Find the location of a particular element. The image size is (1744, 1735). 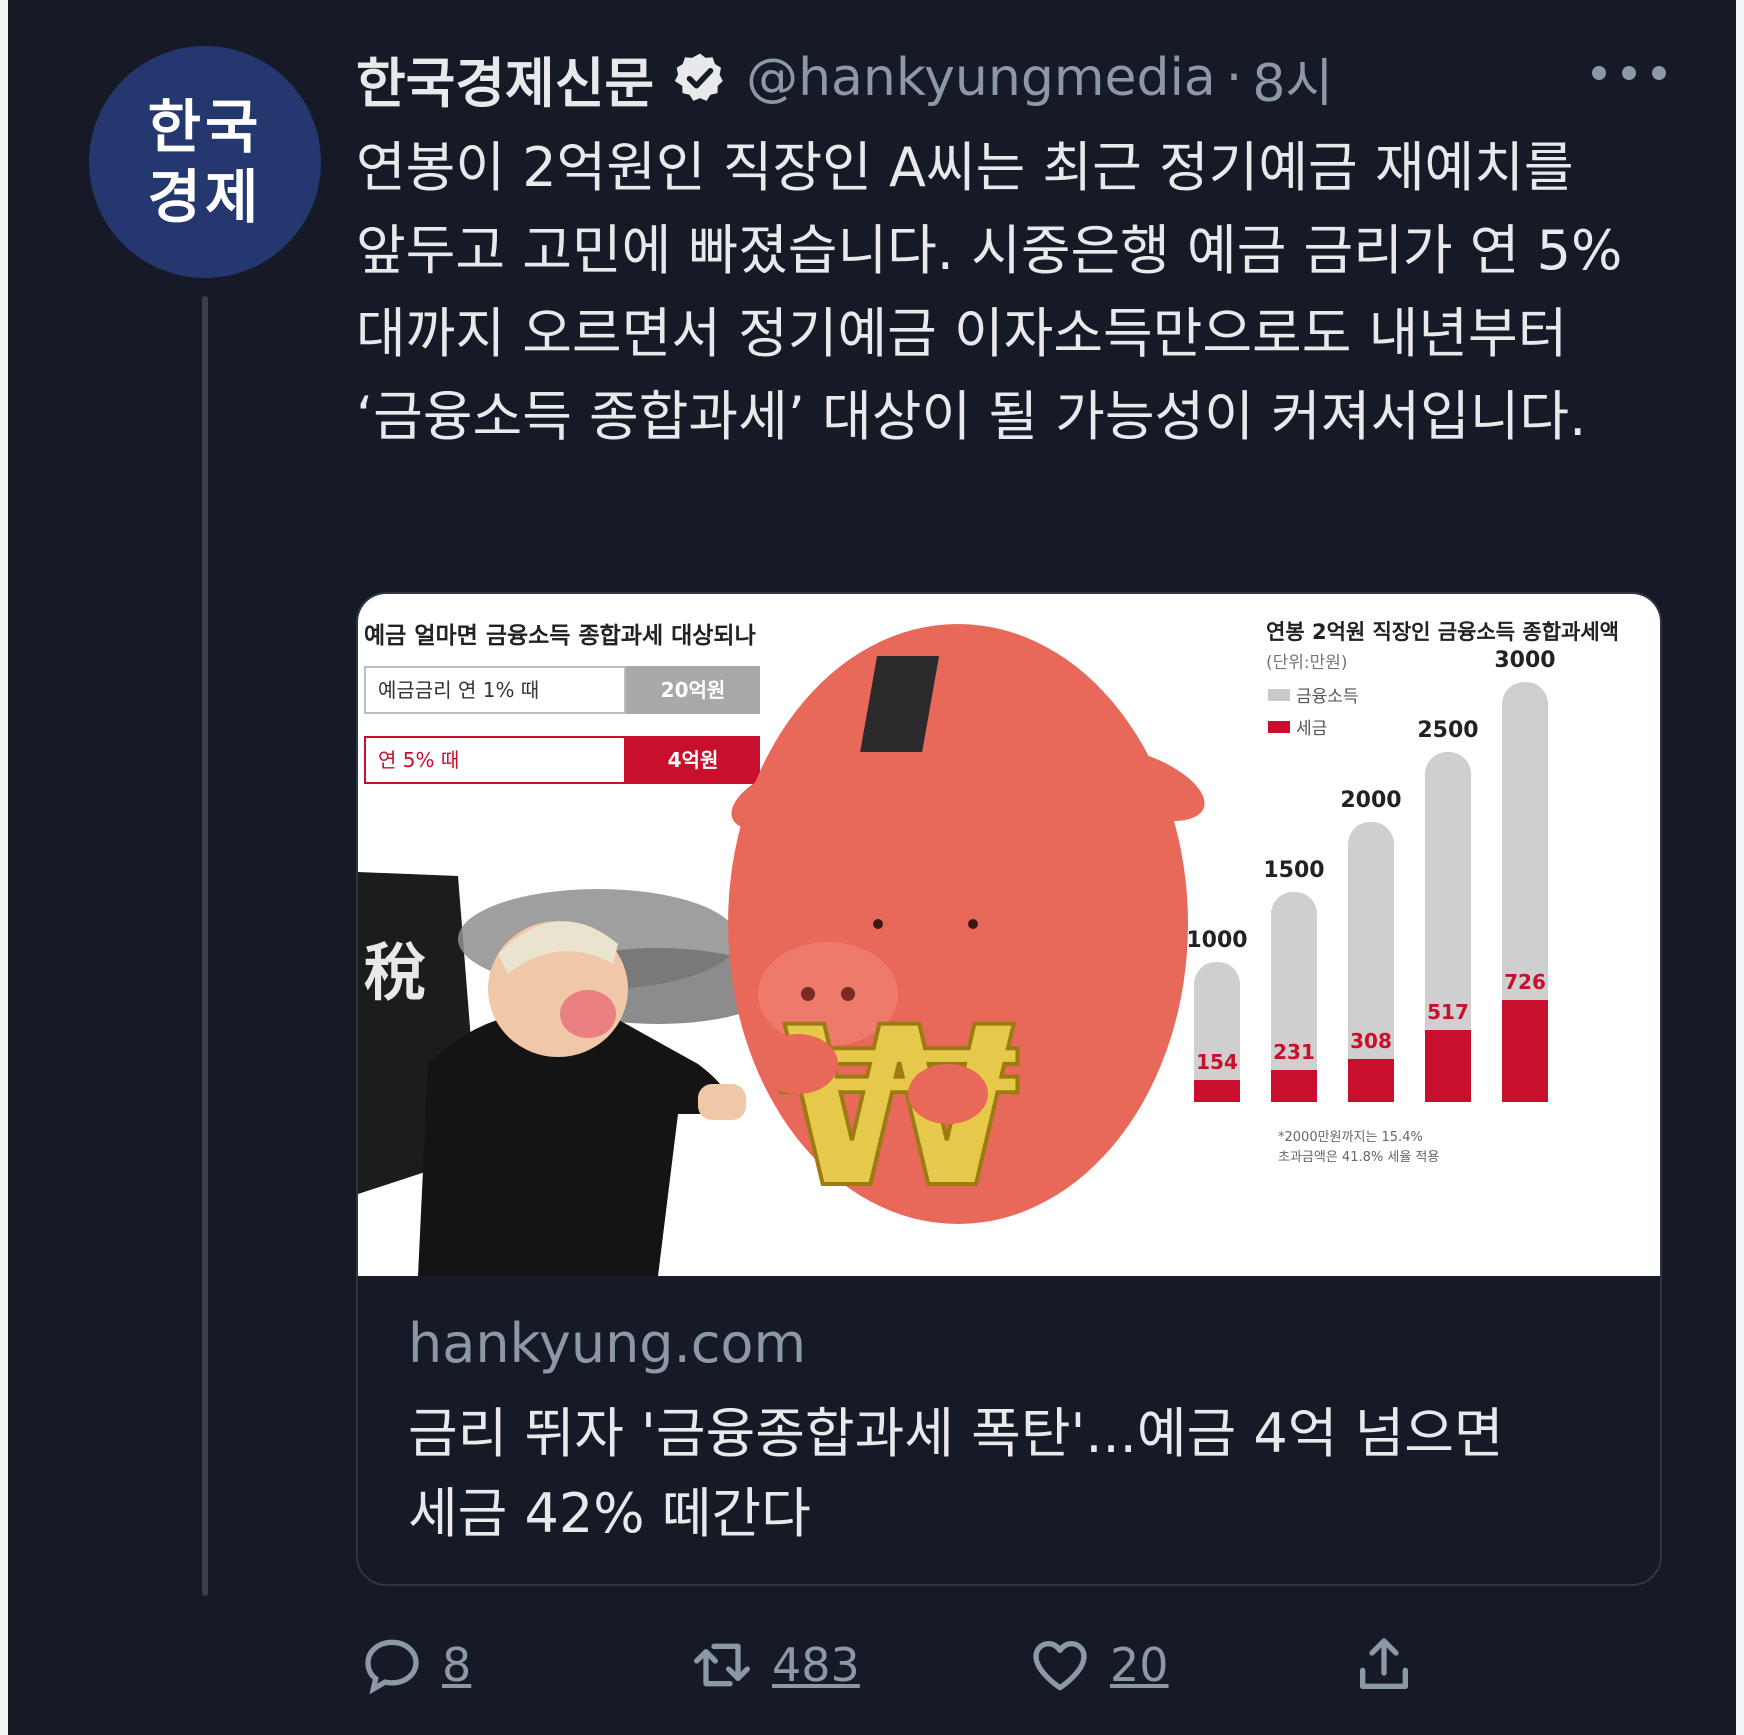

handle: @hankyungmedia is located at coordinates (981, 78).